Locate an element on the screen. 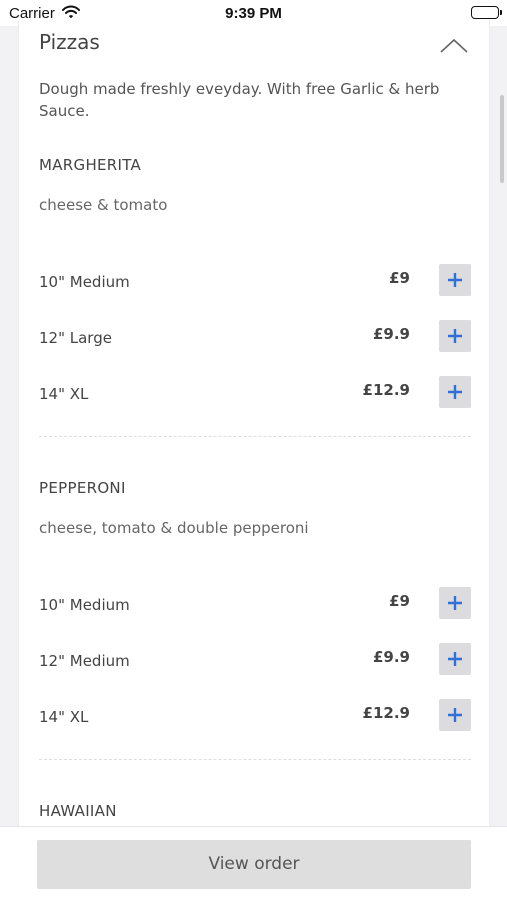 The image size is (507, 900). section-header: Pizzas is located at coordinates (254, 46).